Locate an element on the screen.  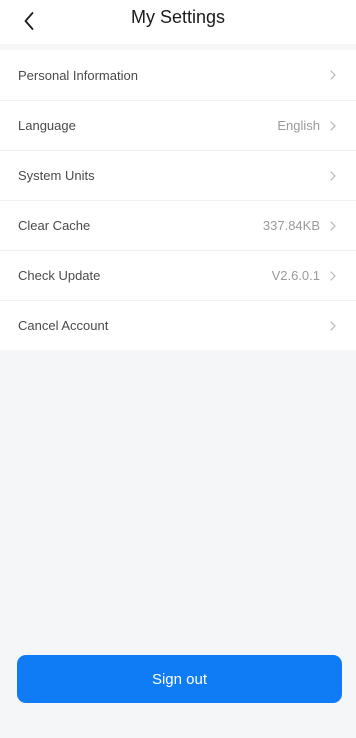
settings-item-system-units: System Units is located at coordinates (178, 175).